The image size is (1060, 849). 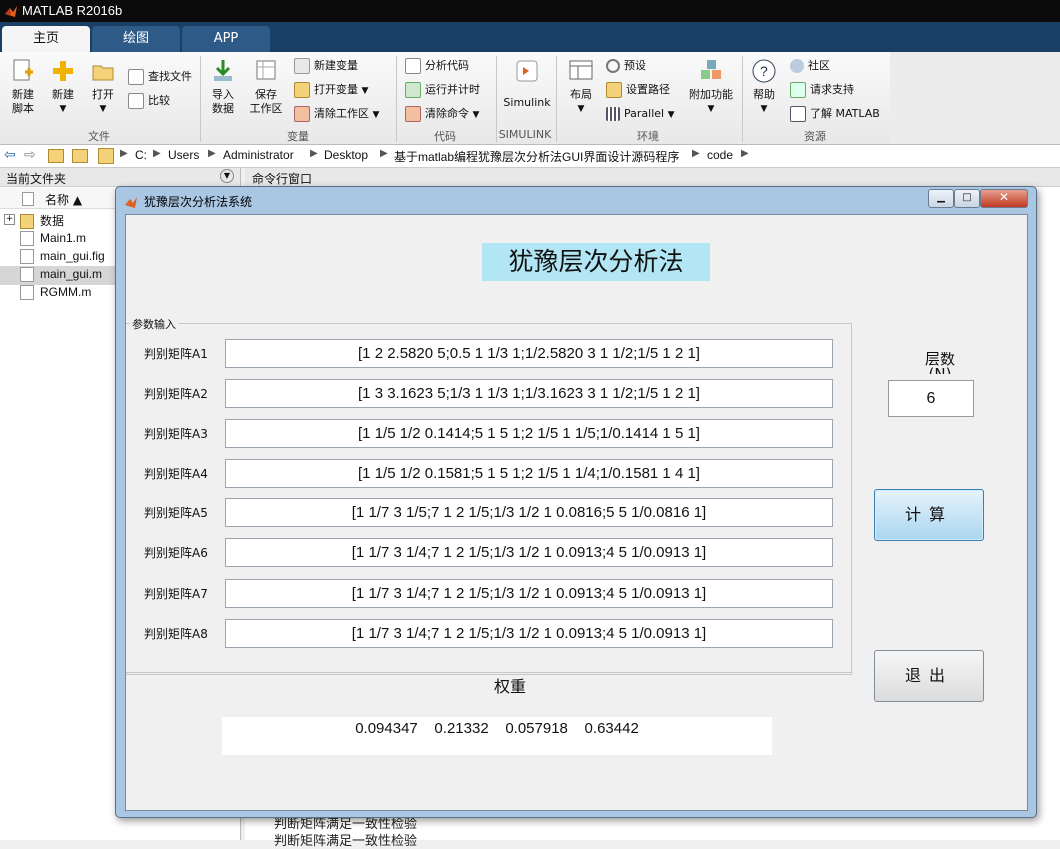 What do you see at coordinates (711, 69) in the screenshot?
I see `add-ons-cubes-icon` at bounding box center [711, 69].